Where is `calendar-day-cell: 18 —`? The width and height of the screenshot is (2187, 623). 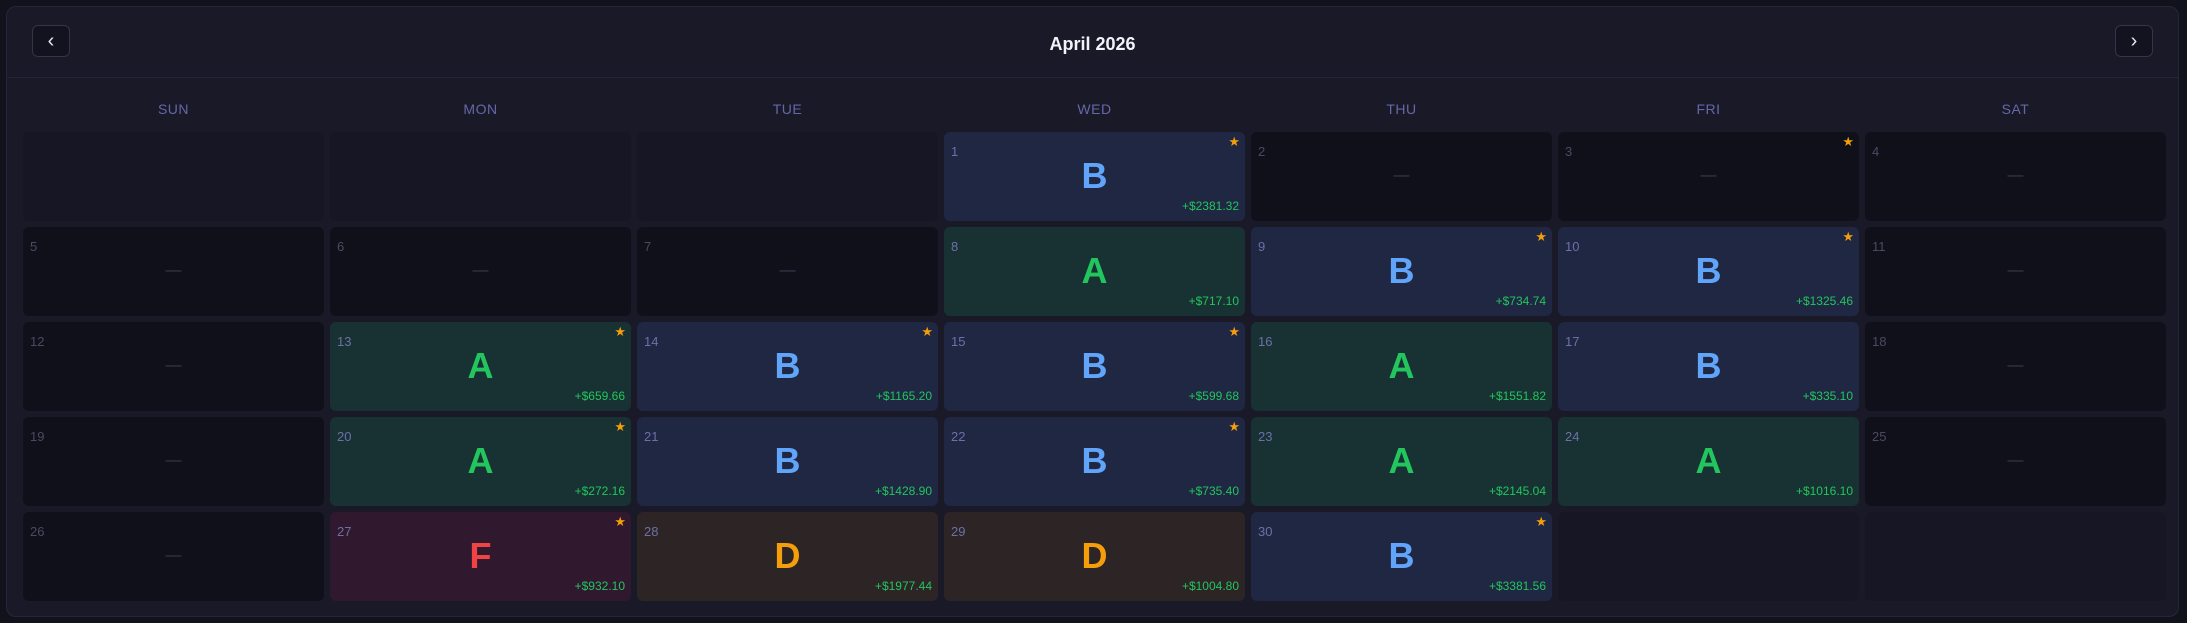
calendar-day-cell: 18 — is located at coordinates (2015, 366).